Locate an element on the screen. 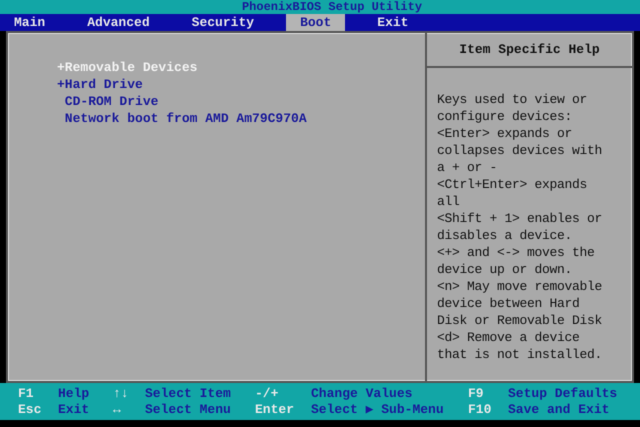 The image size is (640, 427). window-title: PhoenixBIOS Setup Utility is located at coordinates (332, 7).